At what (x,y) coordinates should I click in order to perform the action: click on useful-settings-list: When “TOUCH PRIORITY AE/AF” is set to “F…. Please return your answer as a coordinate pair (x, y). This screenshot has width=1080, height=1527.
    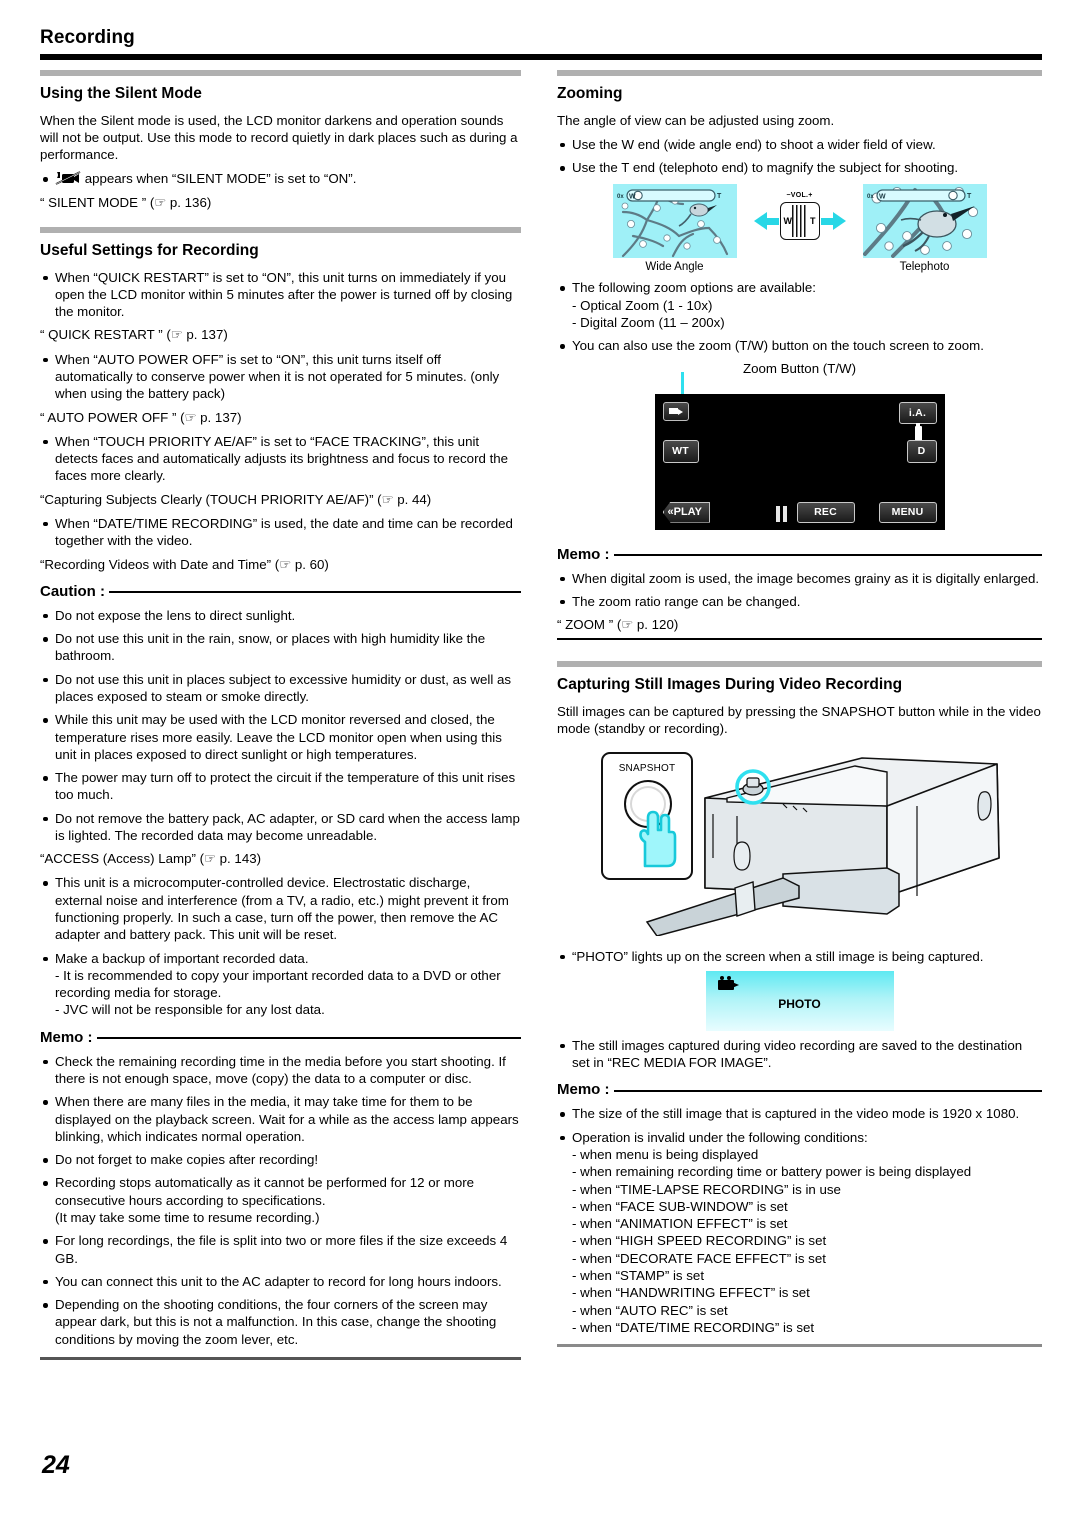
    Looking at the image, I should click on (280, 459).